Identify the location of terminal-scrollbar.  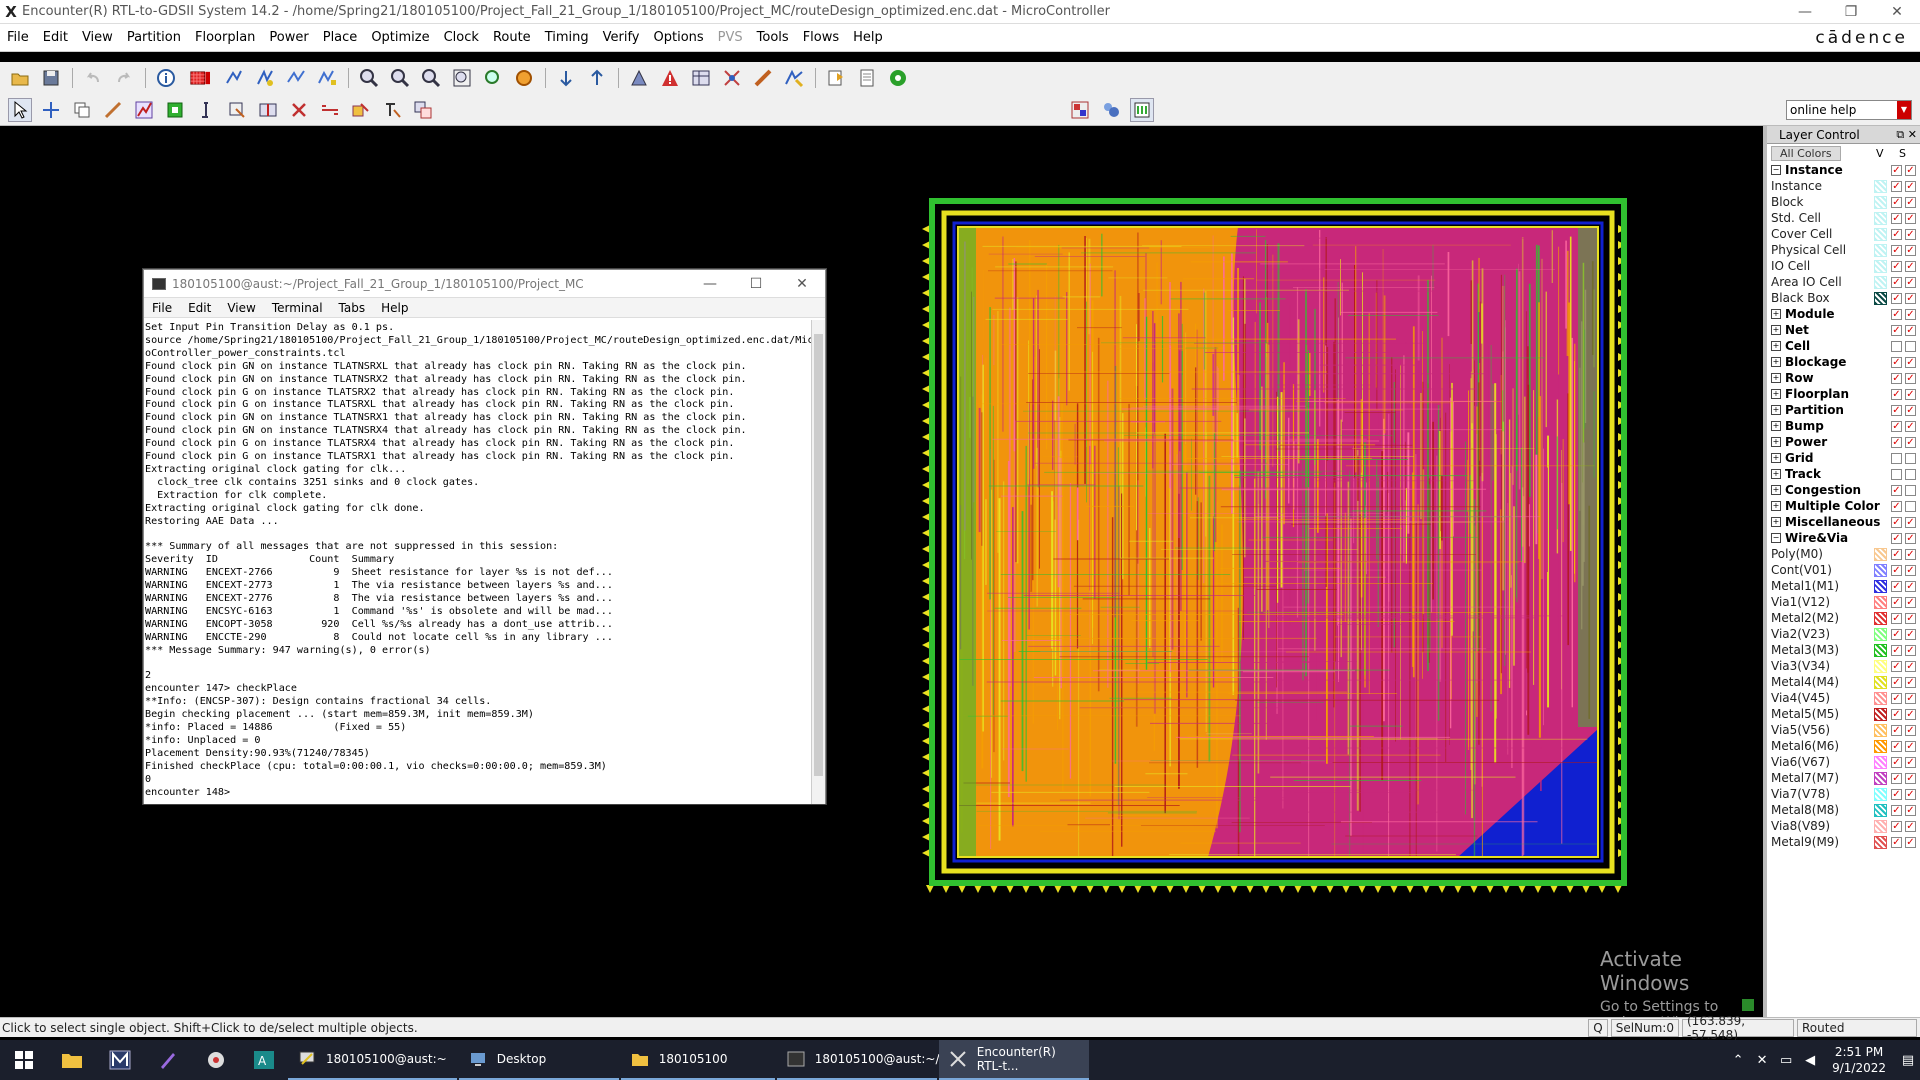
(818, 562).